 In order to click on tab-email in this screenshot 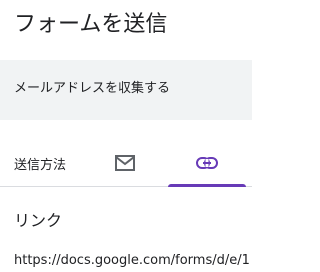, I will do `click(125, 163)`.